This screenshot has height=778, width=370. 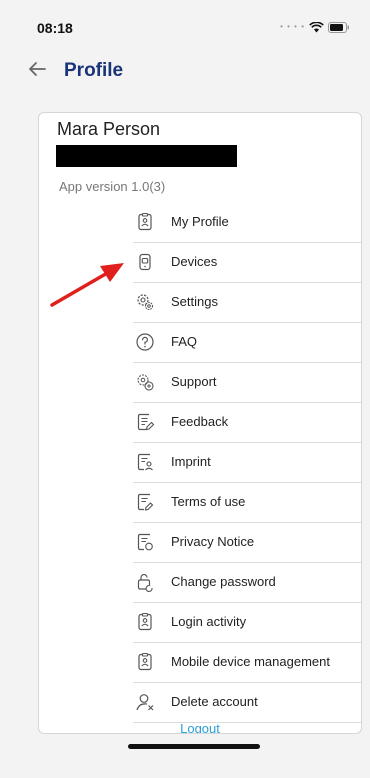 What do you see at coordinates (338, 27) in the screenshot?
I see `battery-icon` at bounding box center [338, 27].